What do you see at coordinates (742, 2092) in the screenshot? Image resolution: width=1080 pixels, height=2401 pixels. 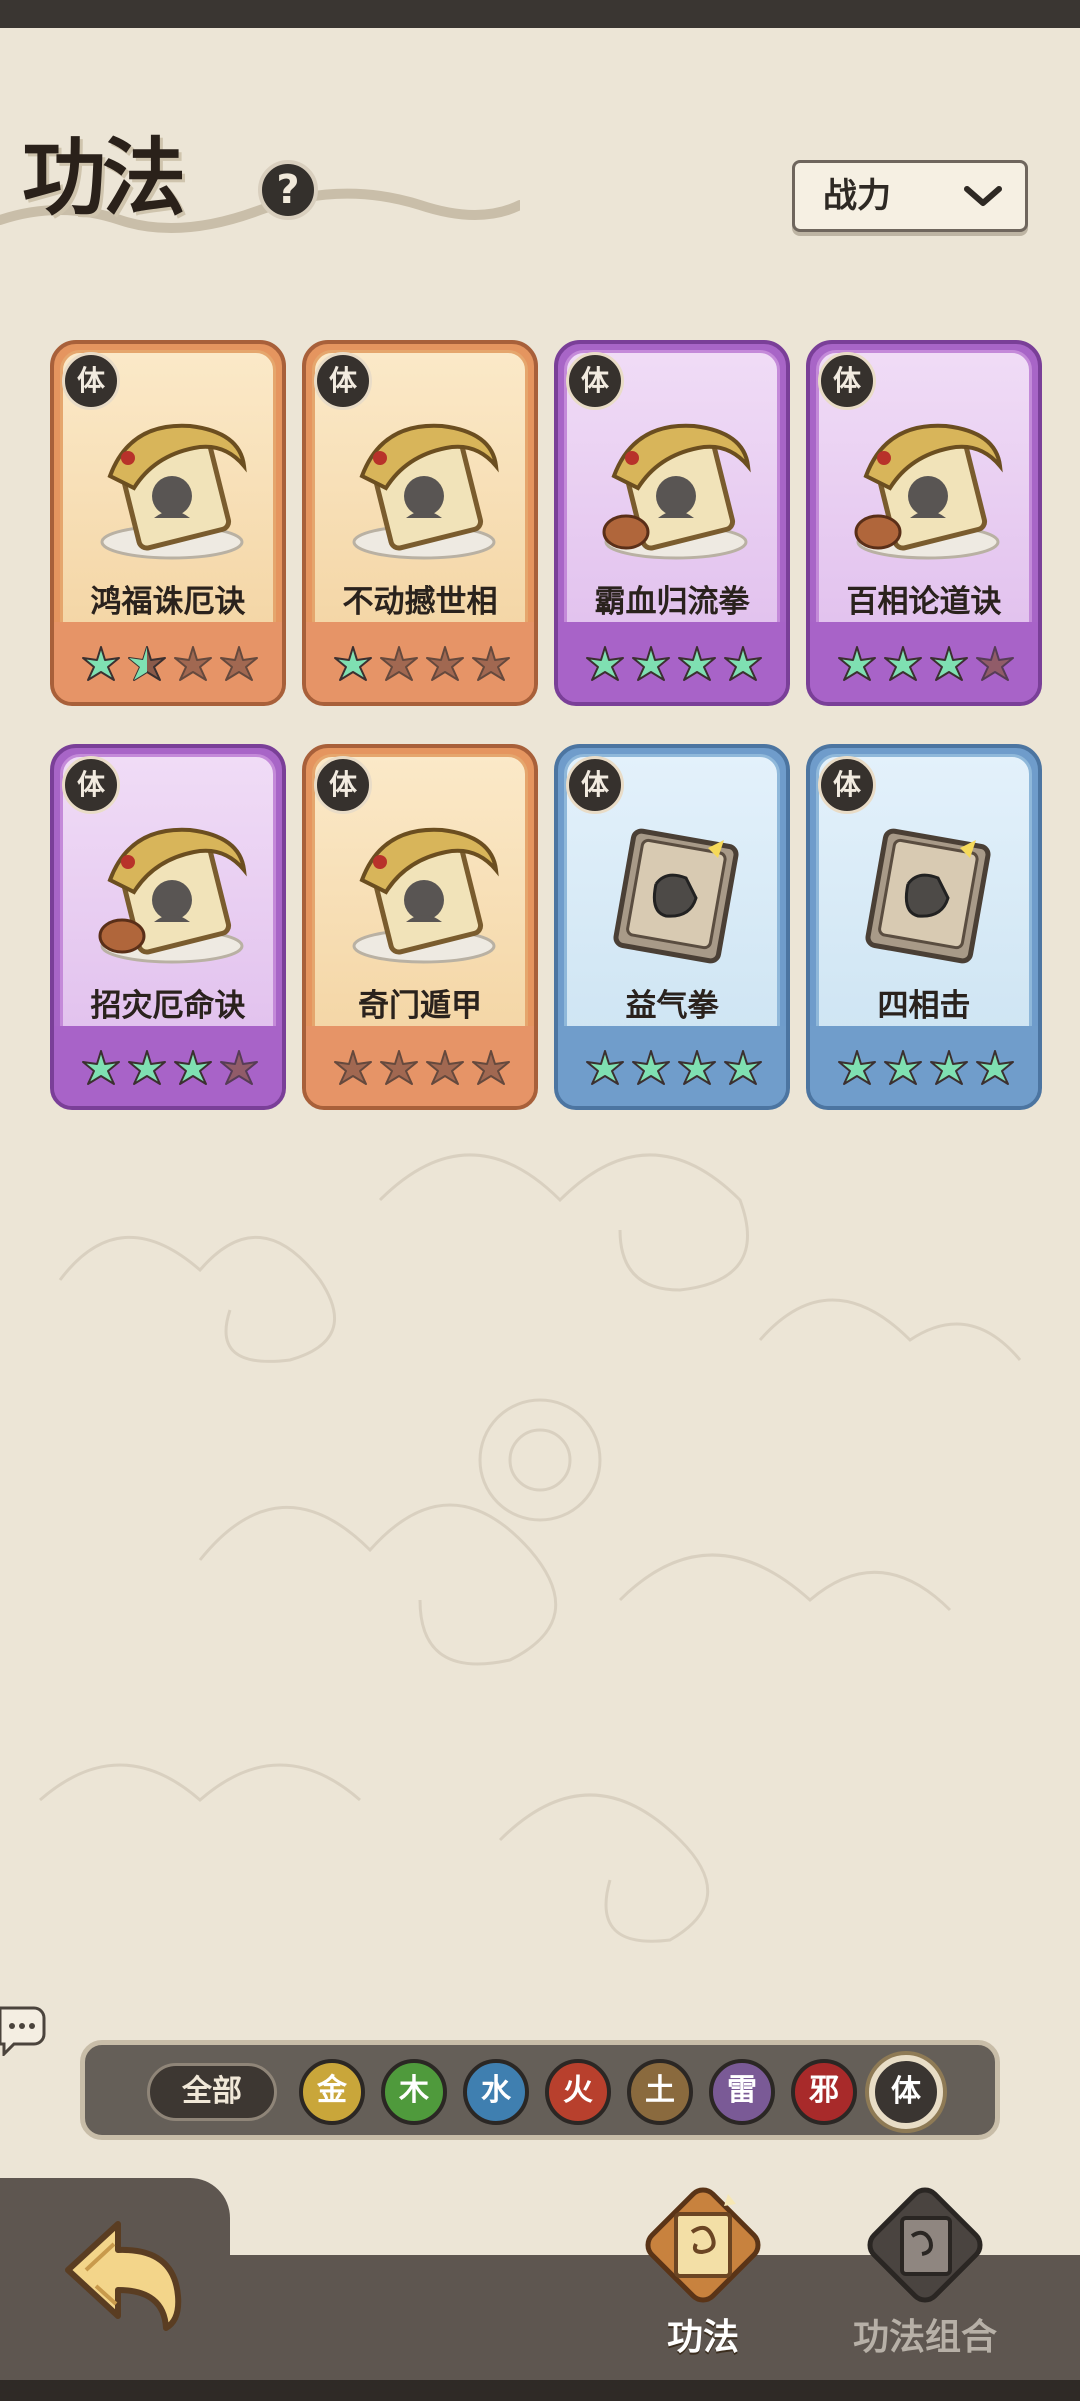 I see `filter-element-button: 雷` at bounding box center [742, 2092].